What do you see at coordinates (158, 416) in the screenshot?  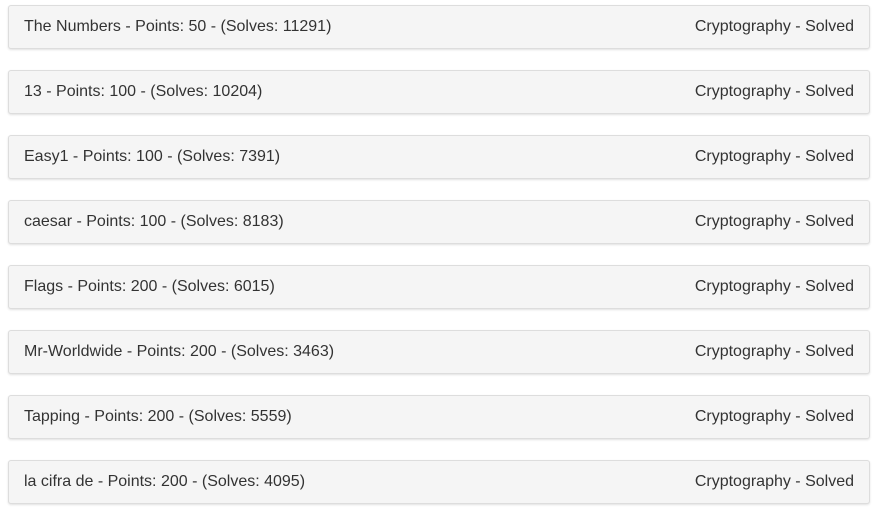 I see `challenge-title: Tapping - Points: 200 - (Solves: 5559)` at bounding box center [158, 416].